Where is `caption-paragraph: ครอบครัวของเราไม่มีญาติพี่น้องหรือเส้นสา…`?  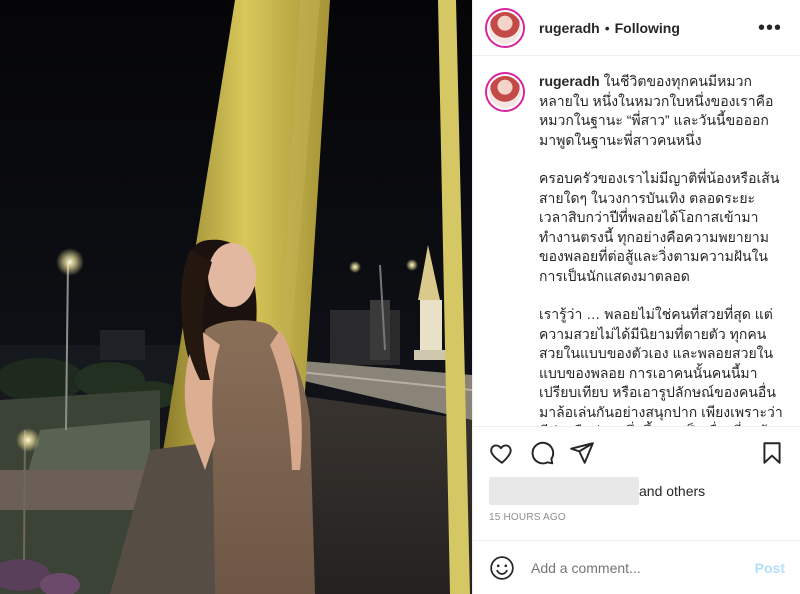 caption-paragraph: ครอบครัวของเราไม่มีญาติพี่น้องหรือเส้นสา… is located at coordinates (659, 227).